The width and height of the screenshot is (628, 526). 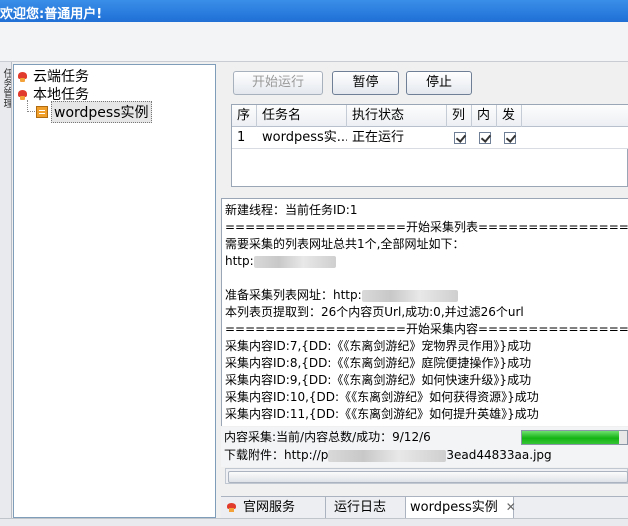 I want to click on bottom-tab-bar: 官网服务 运行日志 wordpess实例 ✕, so click(x=424, y=507).